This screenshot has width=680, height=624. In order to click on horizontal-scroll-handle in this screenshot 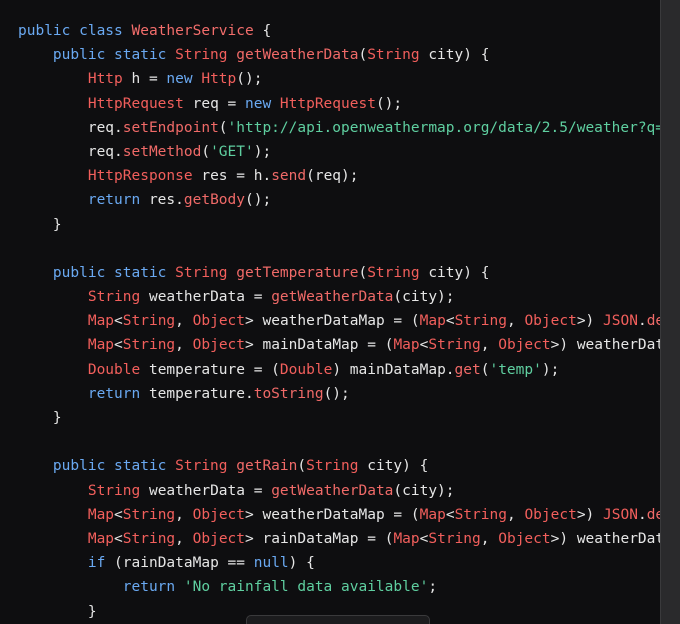, I will do `click(338, 619)`.